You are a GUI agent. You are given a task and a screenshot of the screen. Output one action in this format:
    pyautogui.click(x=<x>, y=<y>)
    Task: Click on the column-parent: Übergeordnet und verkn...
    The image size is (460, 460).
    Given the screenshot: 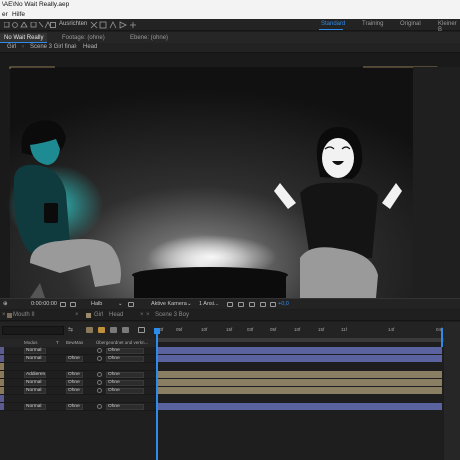 What is the action you would take?
    pyautogui.click(x=122, y=342)
    